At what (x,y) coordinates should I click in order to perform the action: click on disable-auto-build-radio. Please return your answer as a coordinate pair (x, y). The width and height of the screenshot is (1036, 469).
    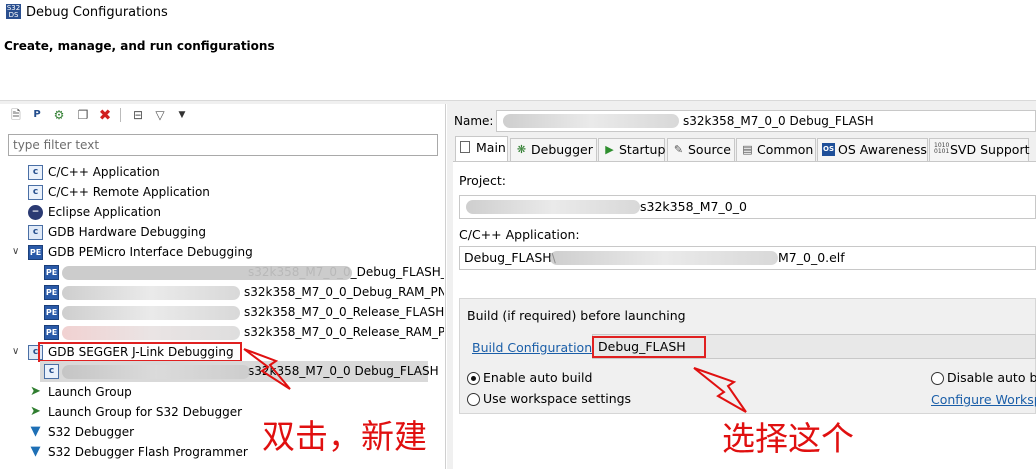
    Looking at the image, I should click on (937, 378).